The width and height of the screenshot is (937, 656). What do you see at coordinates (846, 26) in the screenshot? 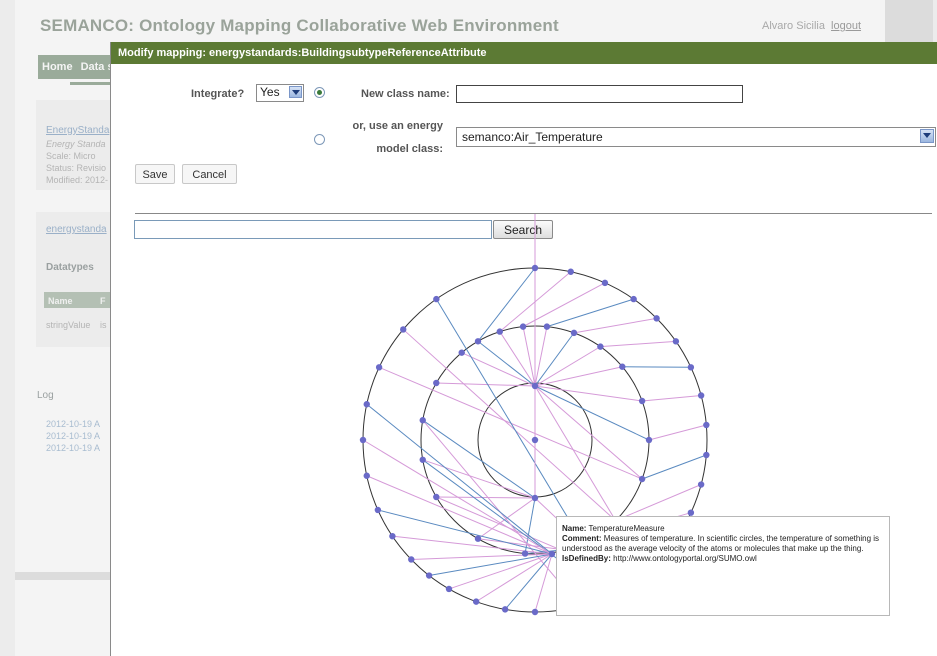
I see `logout-link: logout` at bounding box center [846, 26].